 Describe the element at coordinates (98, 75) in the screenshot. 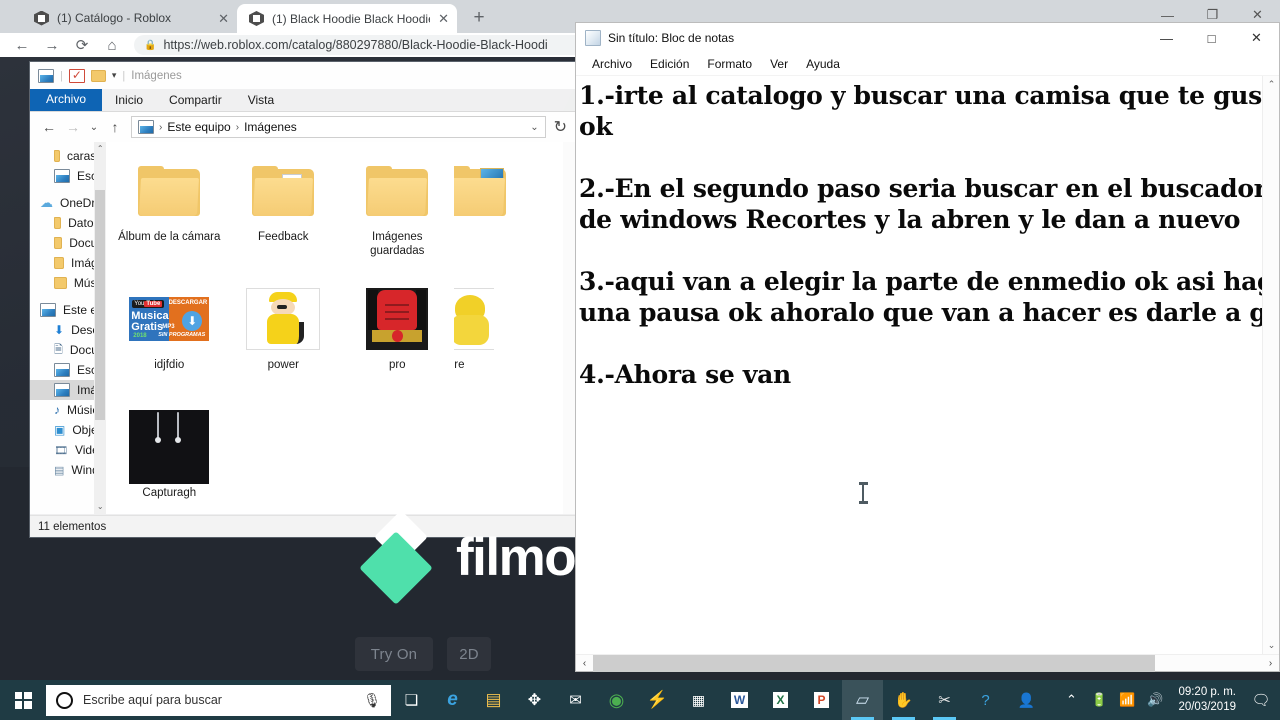

I see `new-folder-icon` at that location.